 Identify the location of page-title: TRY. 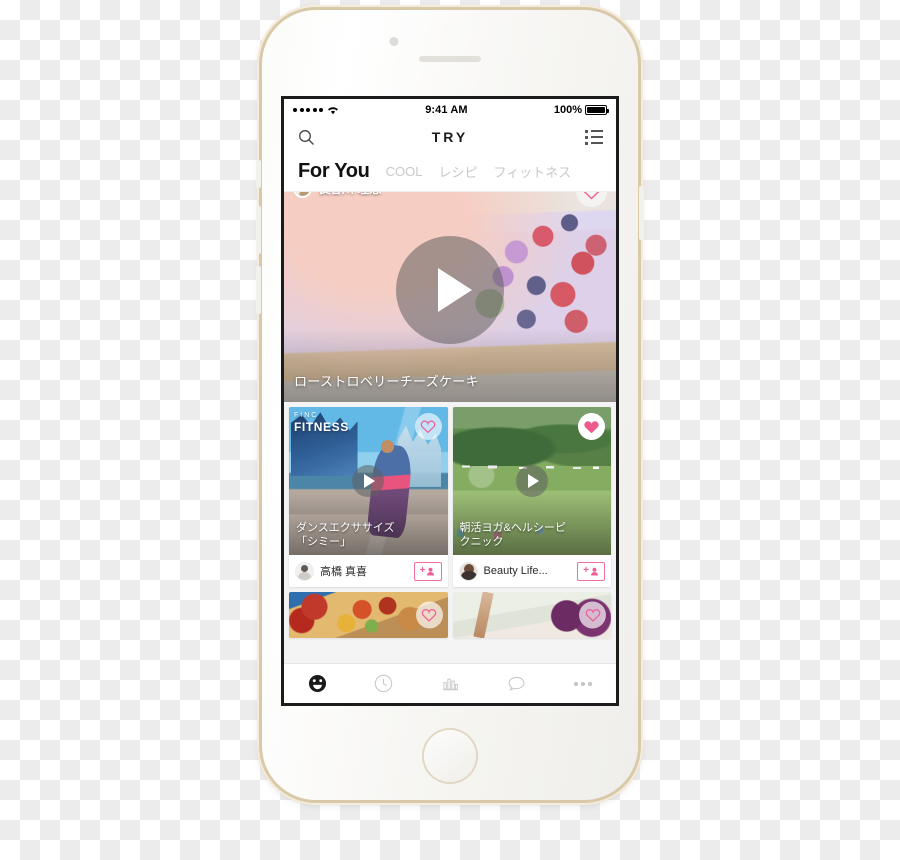
(450, 137).